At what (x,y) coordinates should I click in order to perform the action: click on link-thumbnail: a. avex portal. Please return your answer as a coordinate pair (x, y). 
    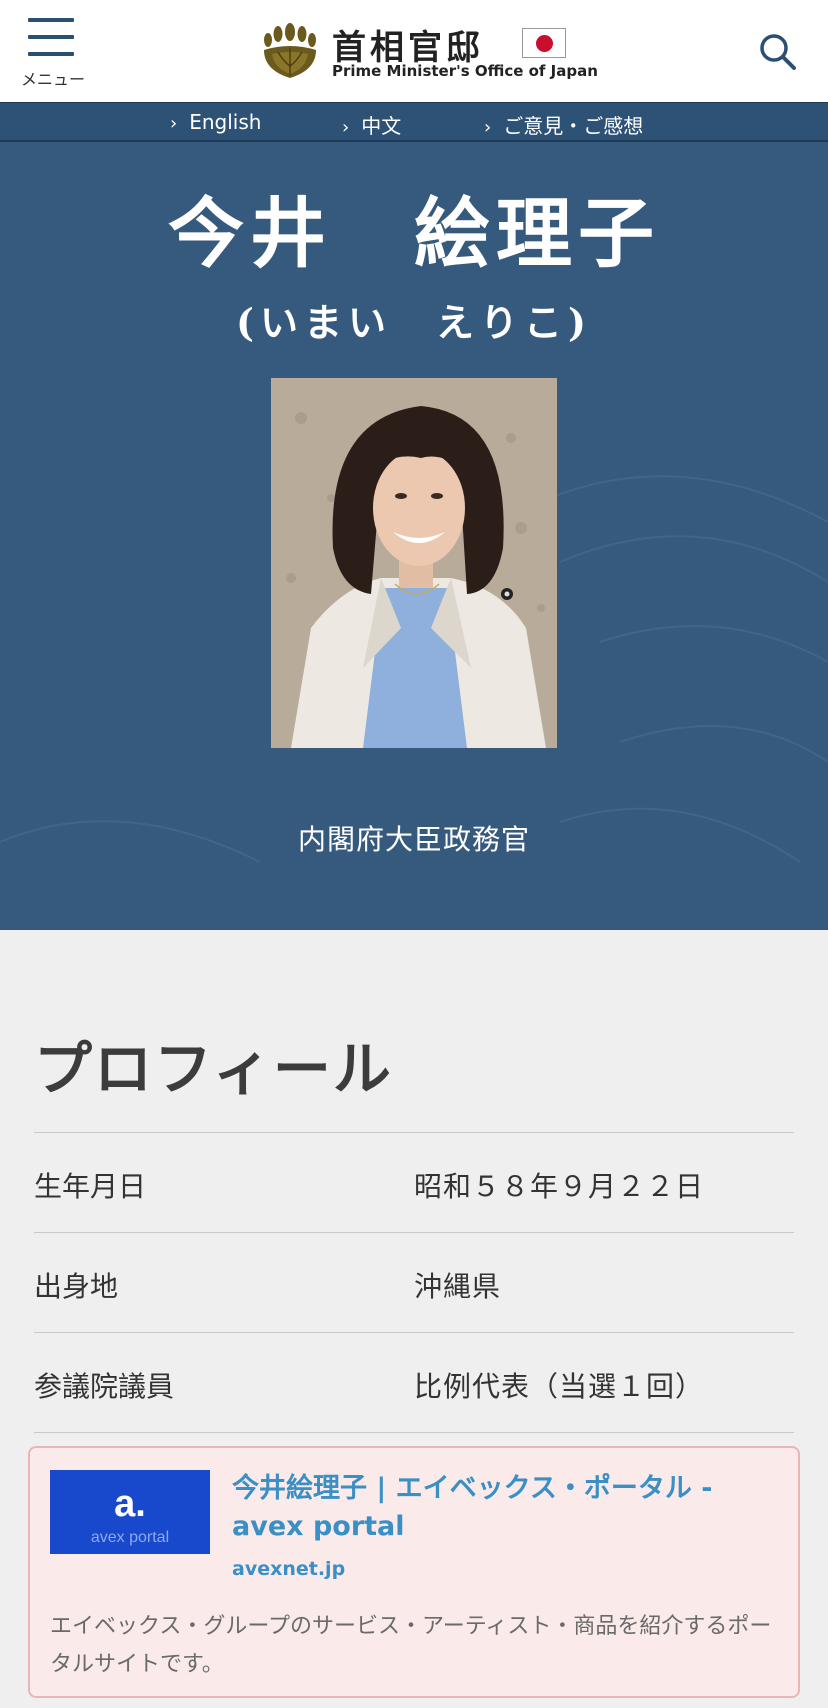
    Looking at the image, I should click on (130, 1512).